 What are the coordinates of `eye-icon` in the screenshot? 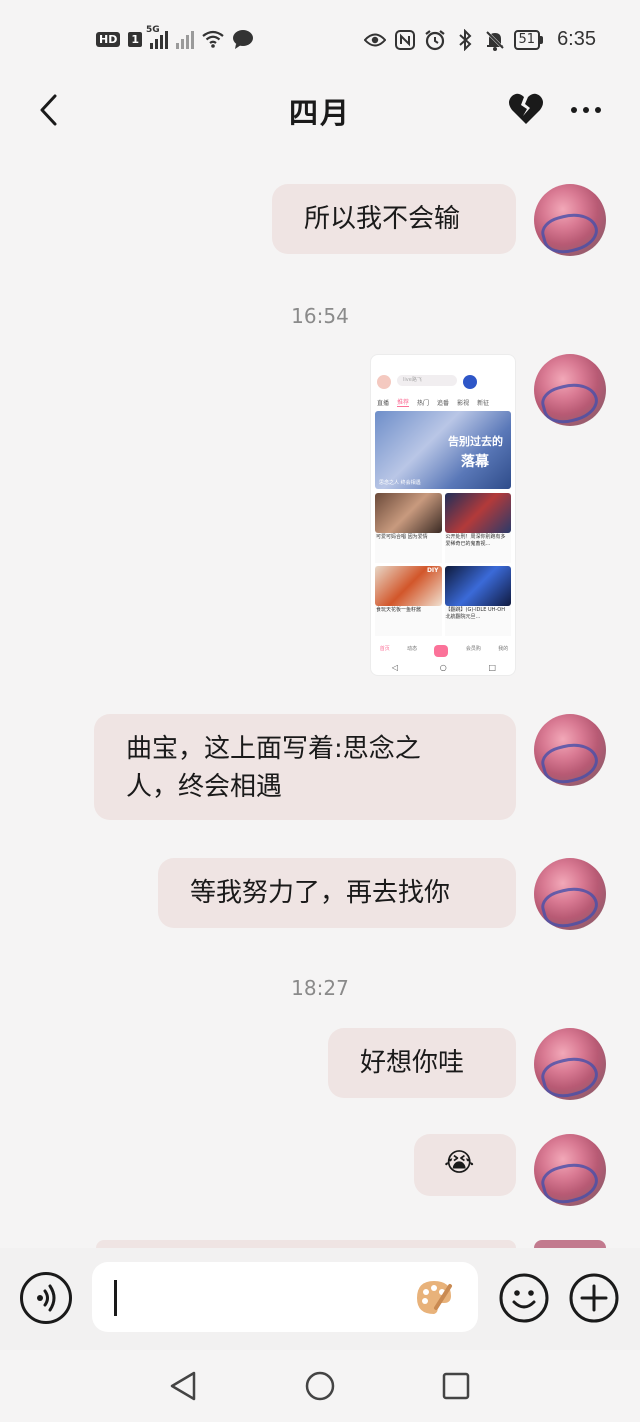 It's located at (374, 40).